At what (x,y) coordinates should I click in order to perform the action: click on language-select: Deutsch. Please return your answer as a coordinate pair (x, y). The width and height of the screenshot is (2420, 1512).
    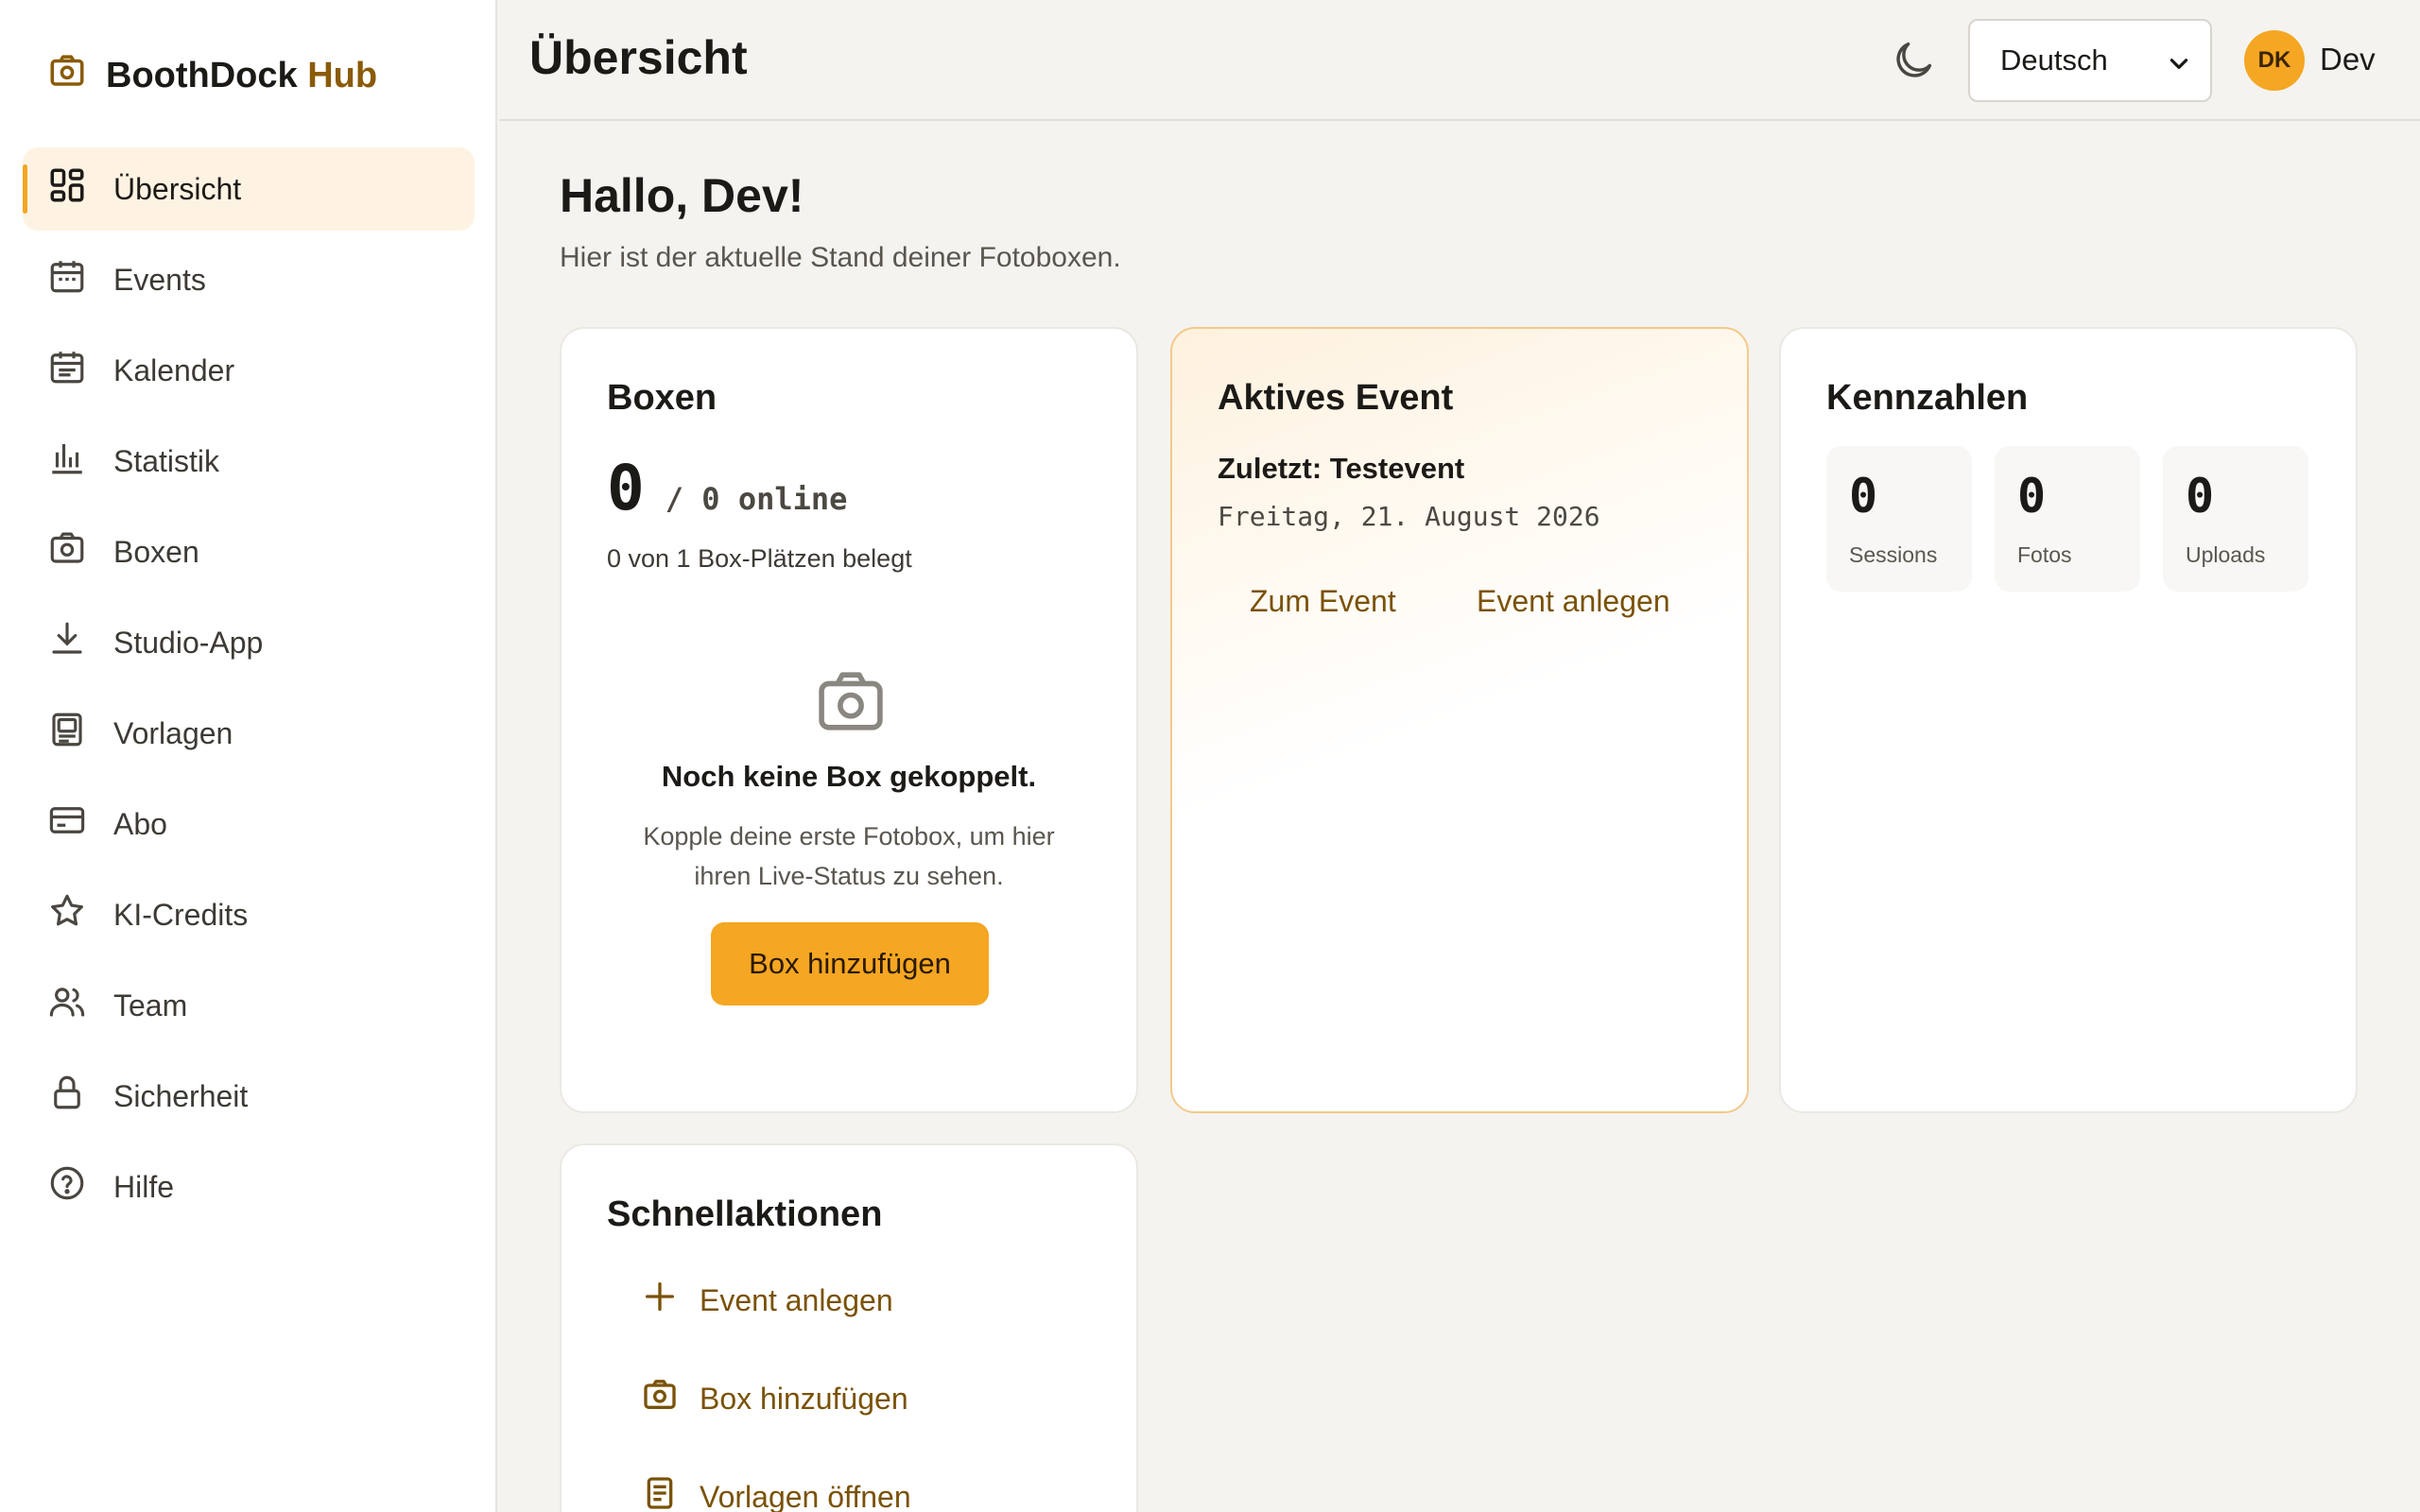
    Looking at the image, I should click on (2090, 60).